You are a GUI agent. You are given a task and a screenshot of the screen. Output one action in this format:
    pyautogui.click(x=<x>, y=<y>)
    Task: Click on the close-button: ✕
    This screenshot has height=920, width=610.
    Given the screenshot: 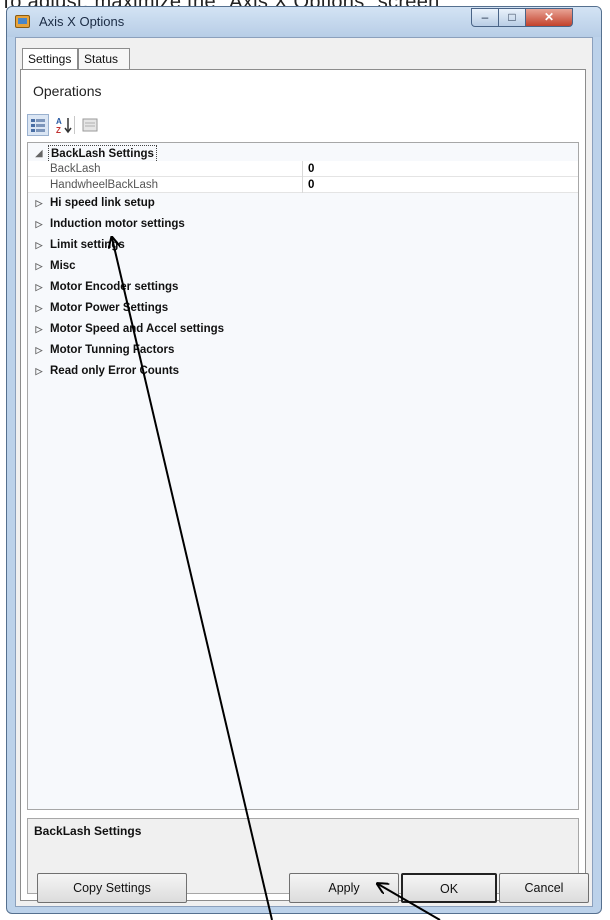 What is the action you would take?
    pyautogui.click(x=549, y=17)
    